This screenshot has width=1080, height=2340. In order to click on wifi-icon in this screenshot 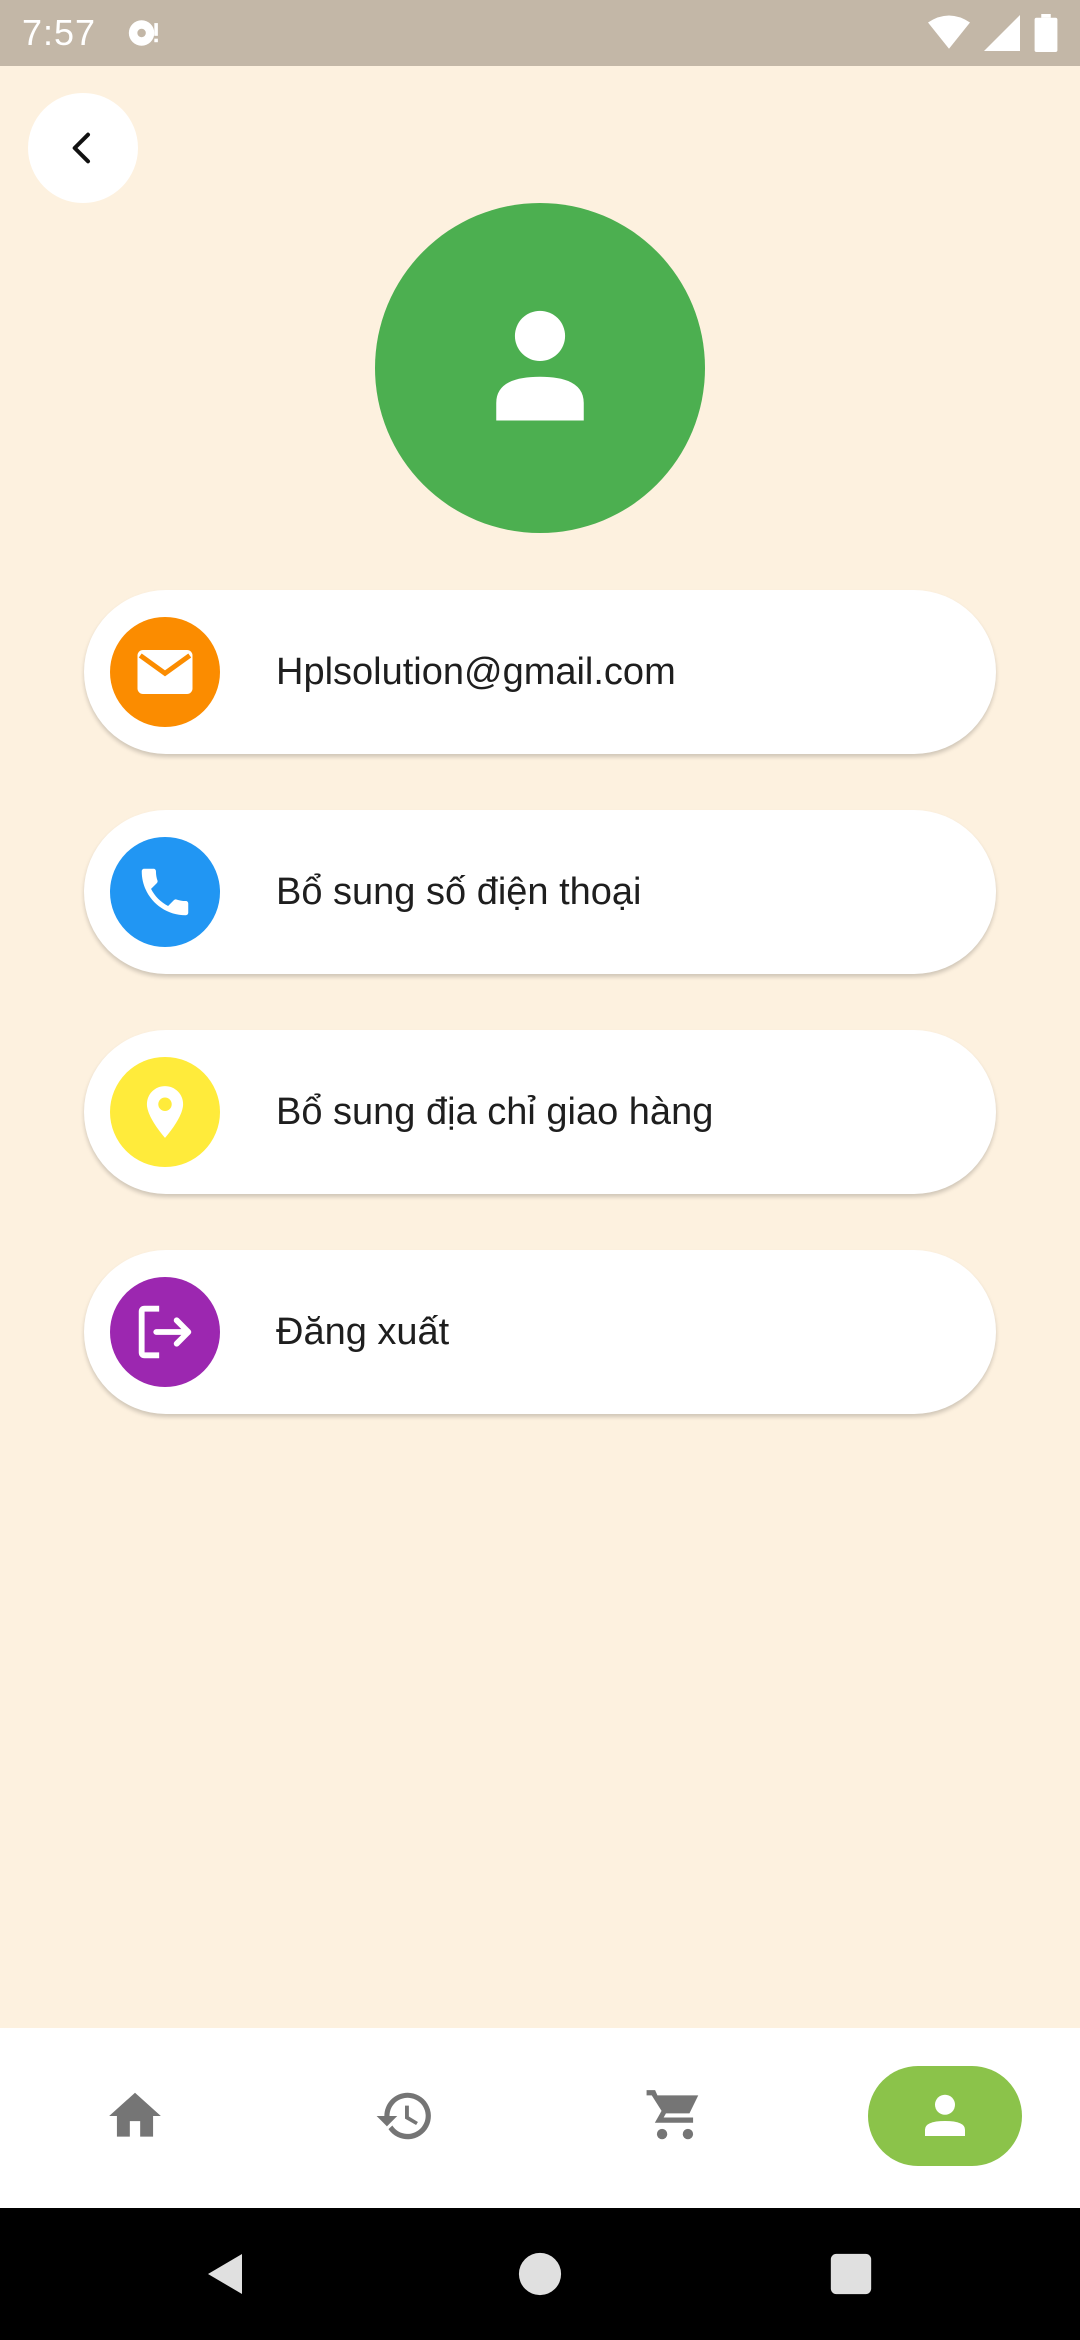, I will do `click(949, 32)`.